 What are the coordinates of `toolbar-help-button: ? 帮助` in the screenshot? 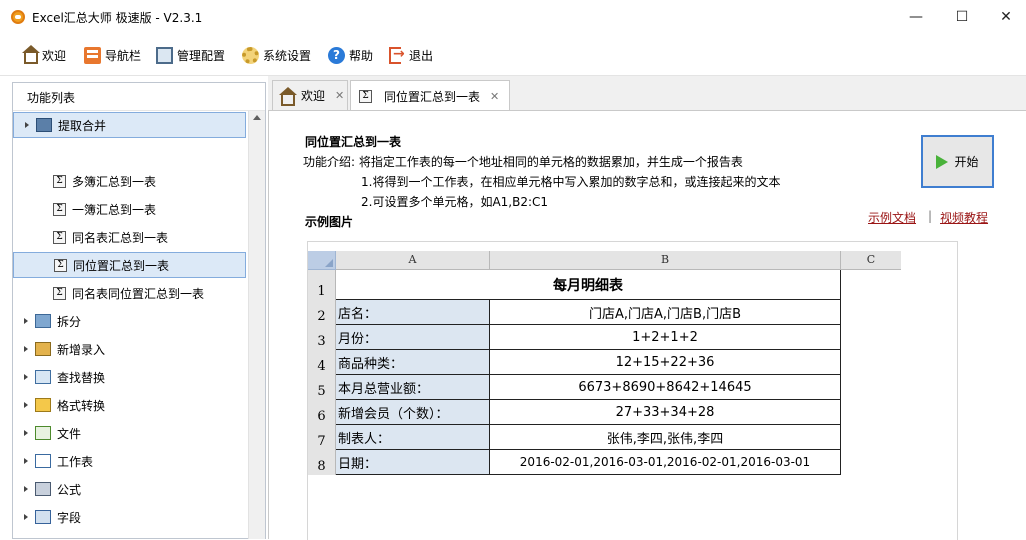 It's located at (350, 55).